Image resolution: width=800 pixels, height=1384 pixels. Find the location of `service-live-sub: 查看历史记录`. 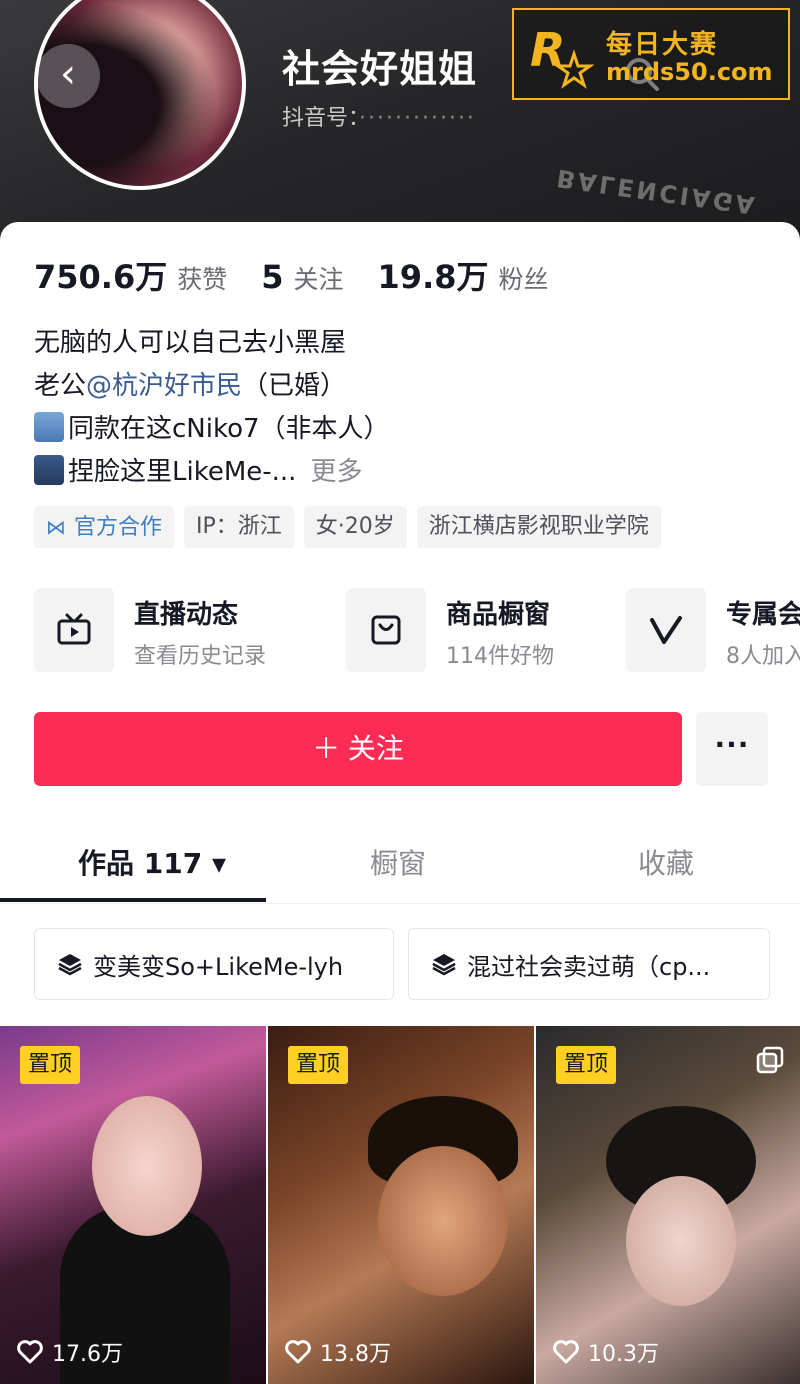

service-live-sub: 查看历史记录 is located at coordinates (200, 656).